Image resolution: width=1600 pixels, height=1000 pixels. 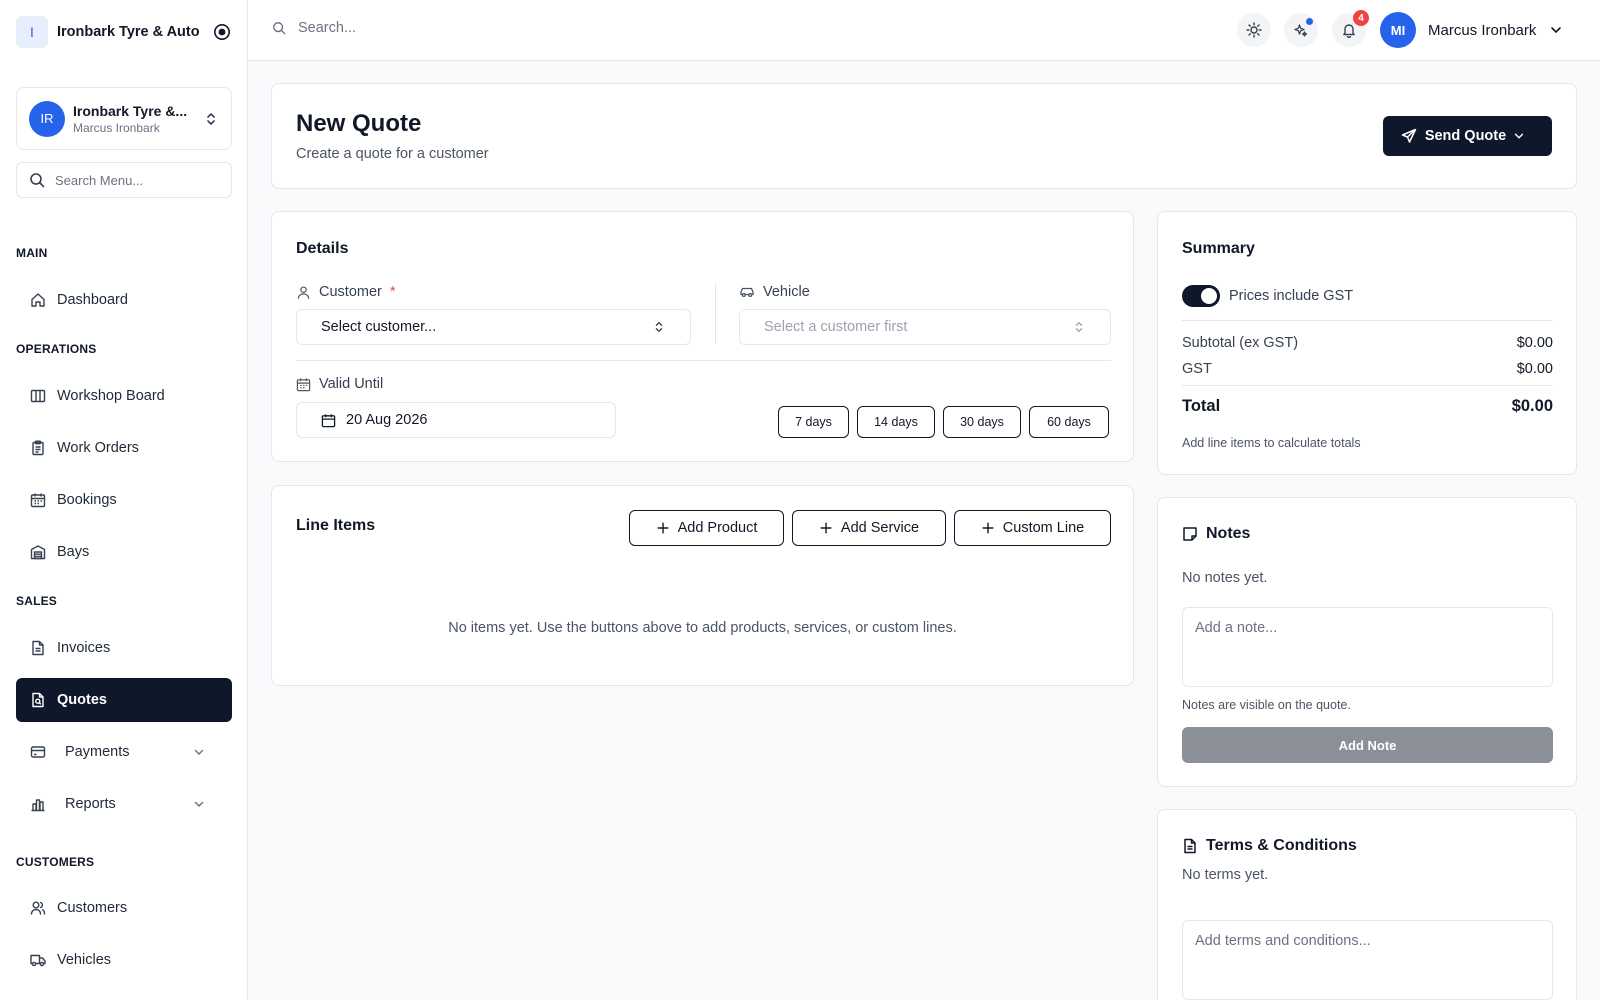 I want to click on vehicle-select: Select a customer first, so click(x=925, y=327).